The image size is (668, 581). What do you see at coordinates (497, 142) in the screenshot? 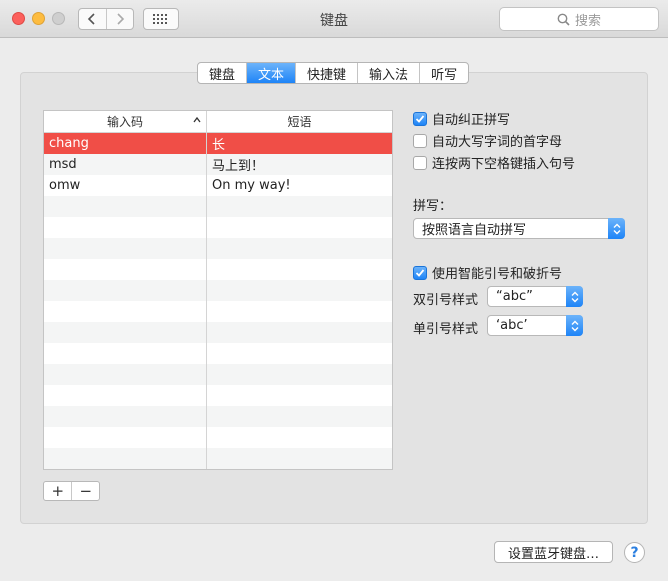
I see `auto-capitalize-label: 自动大写字词的首字母` at bounding box center [497, 142].